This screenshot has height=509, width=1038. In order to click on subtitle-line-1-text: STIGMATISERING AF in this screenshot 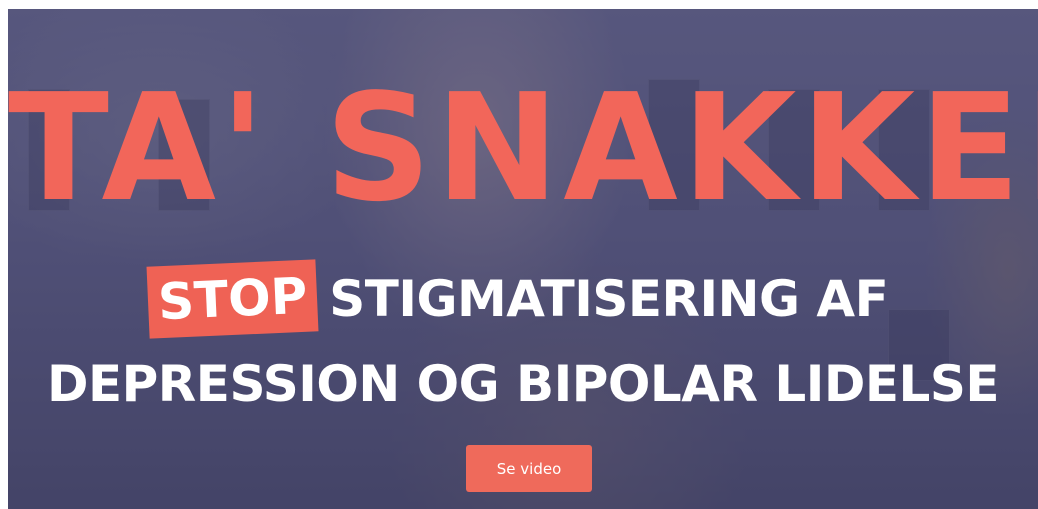, I will do `click(609, 299)`.